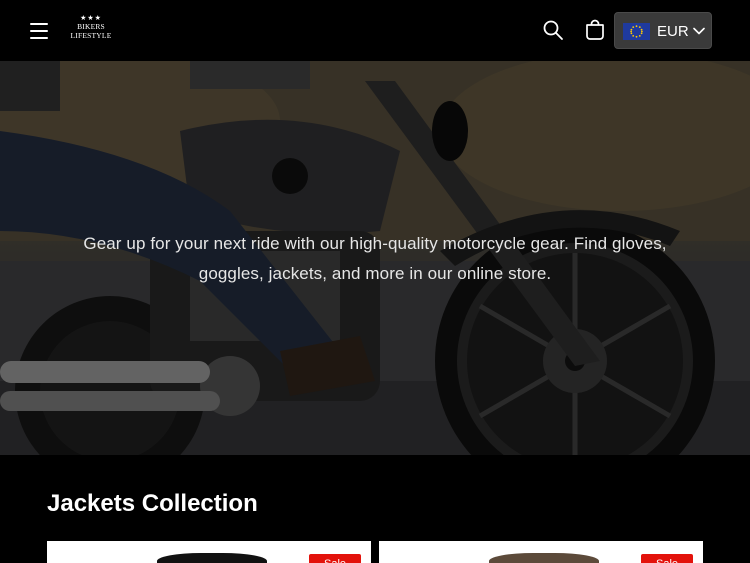  Describe the element at coordinates (595, 30) in the screenshot. I see `cart-icon` at that location.